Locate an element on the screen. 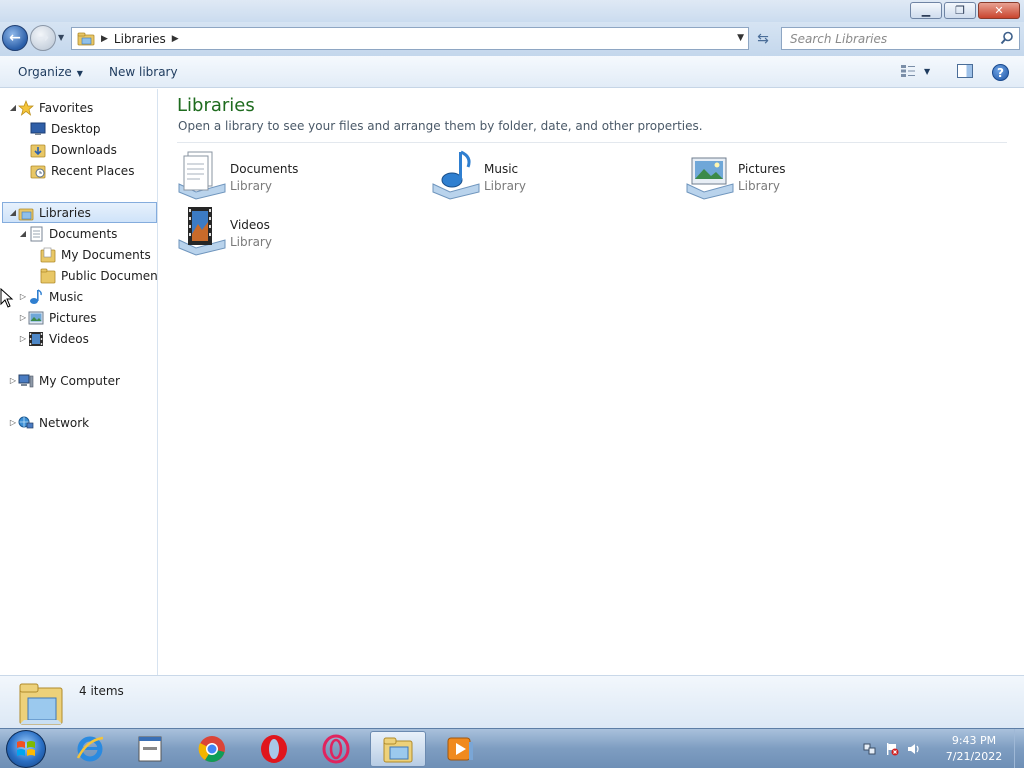 This screenshot has height=768, width=1024. taskbar-chrome is located at coordinates (212, 749).